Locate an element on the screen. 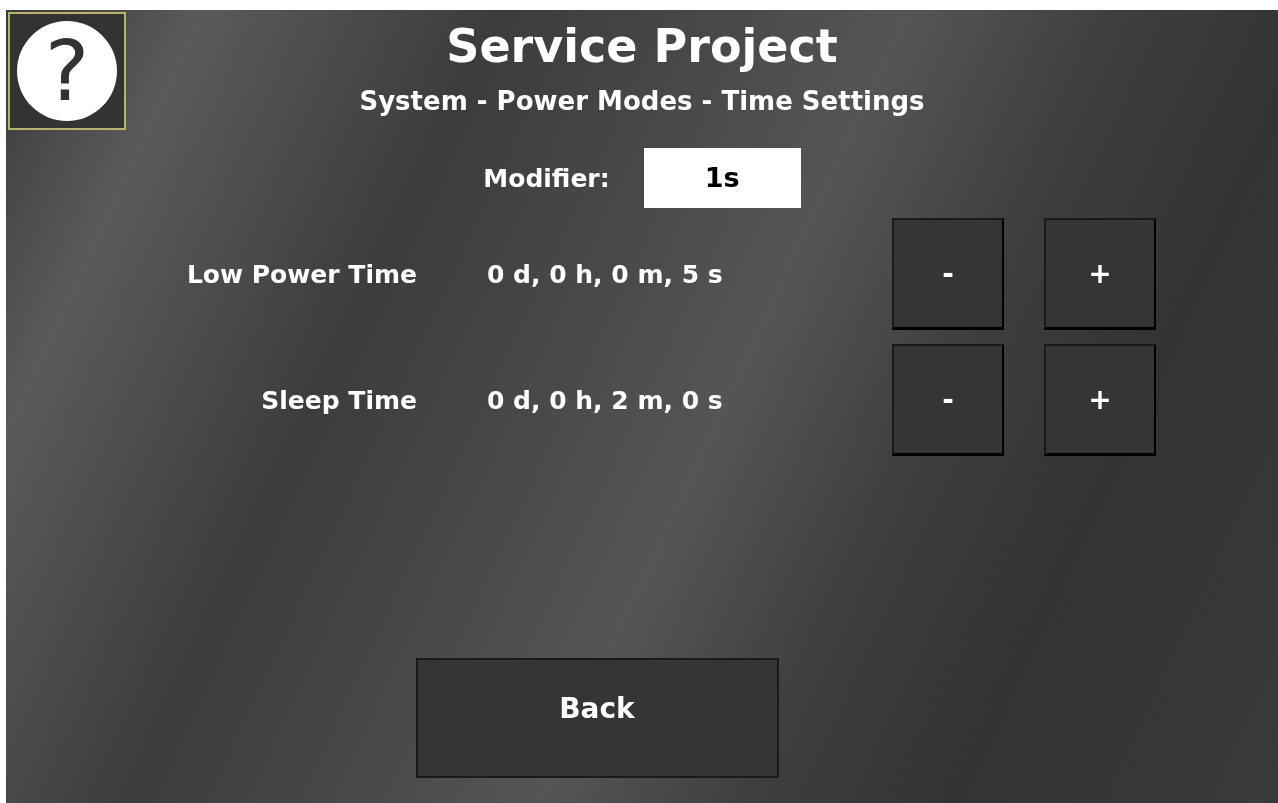  modifier-label: Modifier: is located at coordinates (546, 178).